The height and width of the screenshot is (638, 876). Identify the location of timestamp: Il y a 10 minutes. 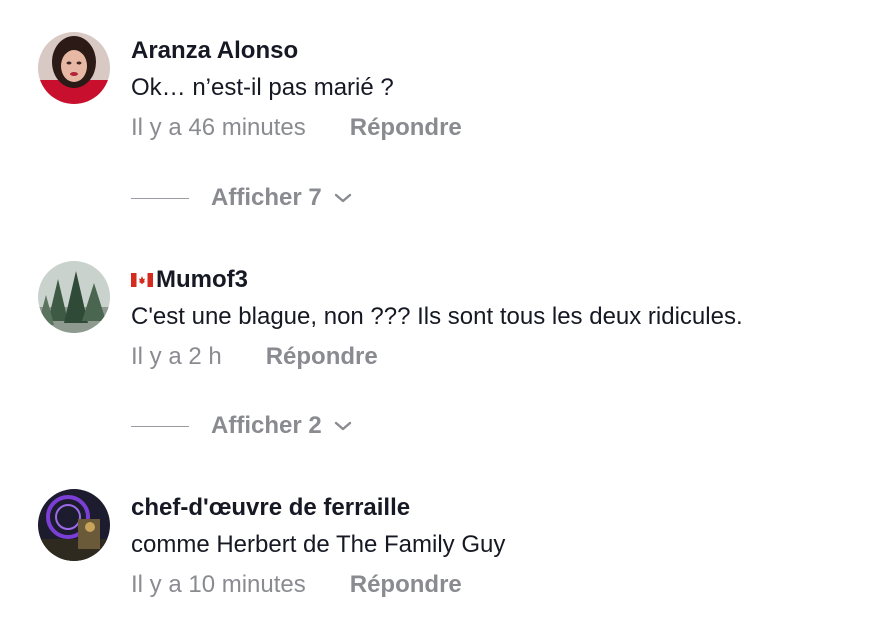
(218, 584).